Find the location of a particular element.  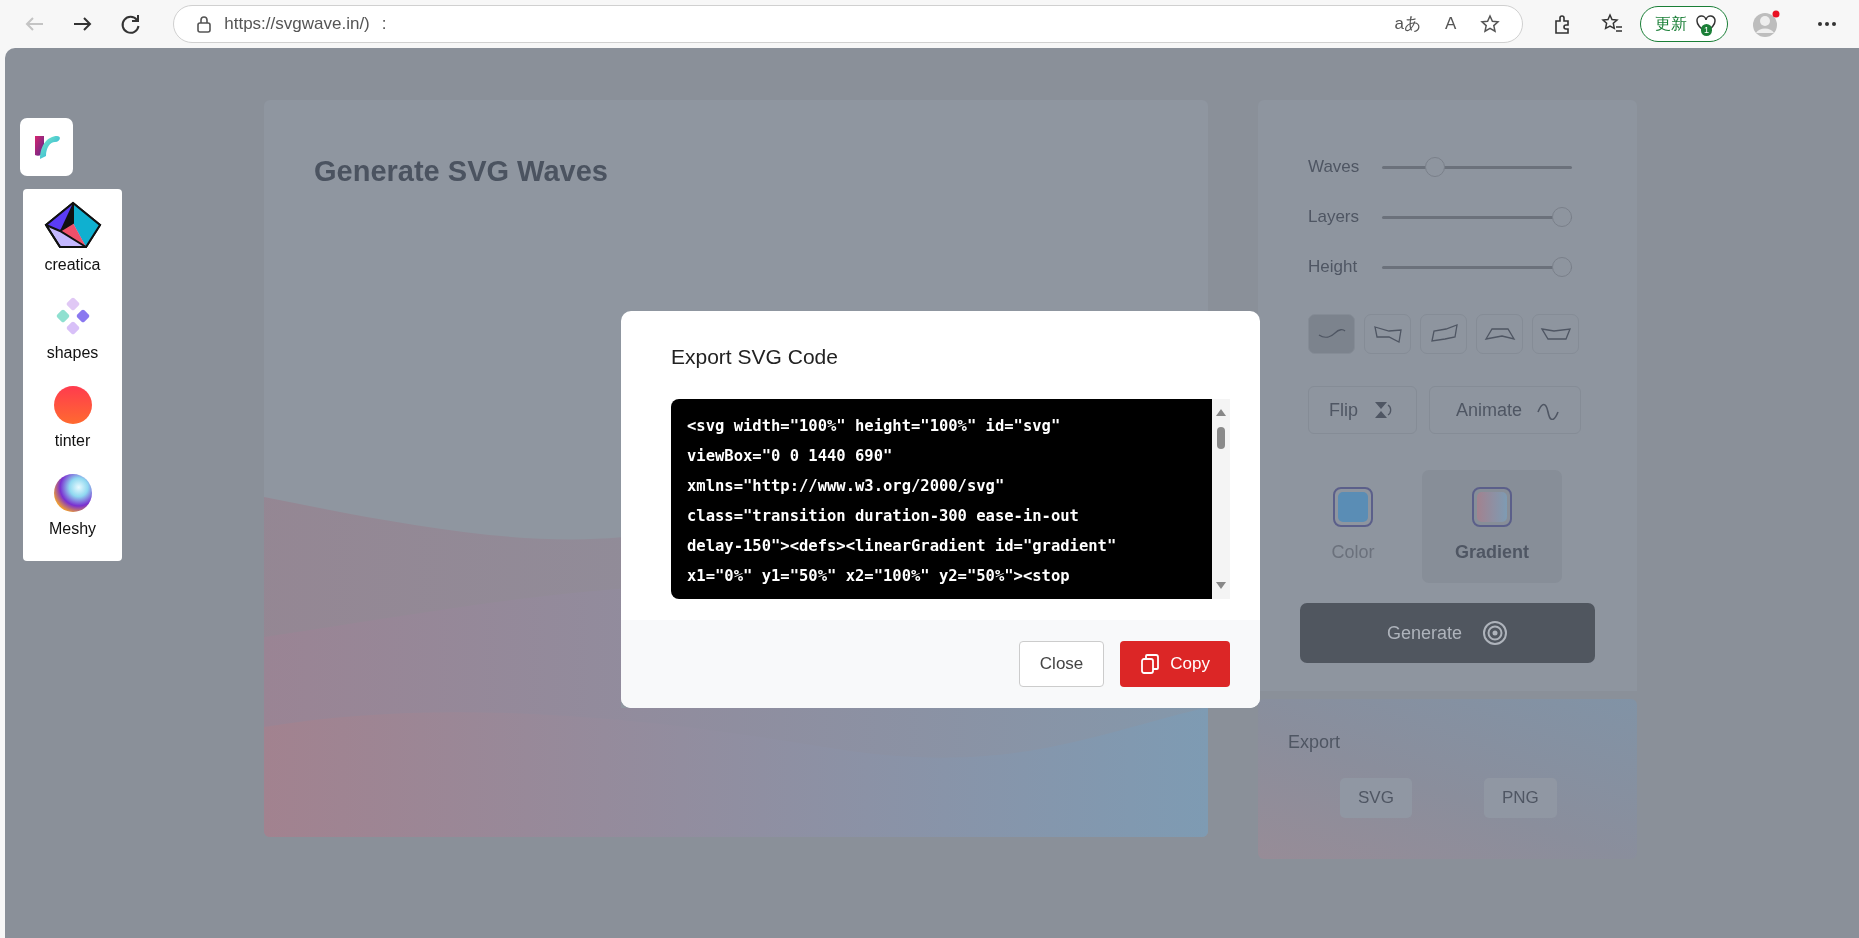

code-line: delay-150"><defs><linearGradient id="gradient" is located at coordinates (902, 546).